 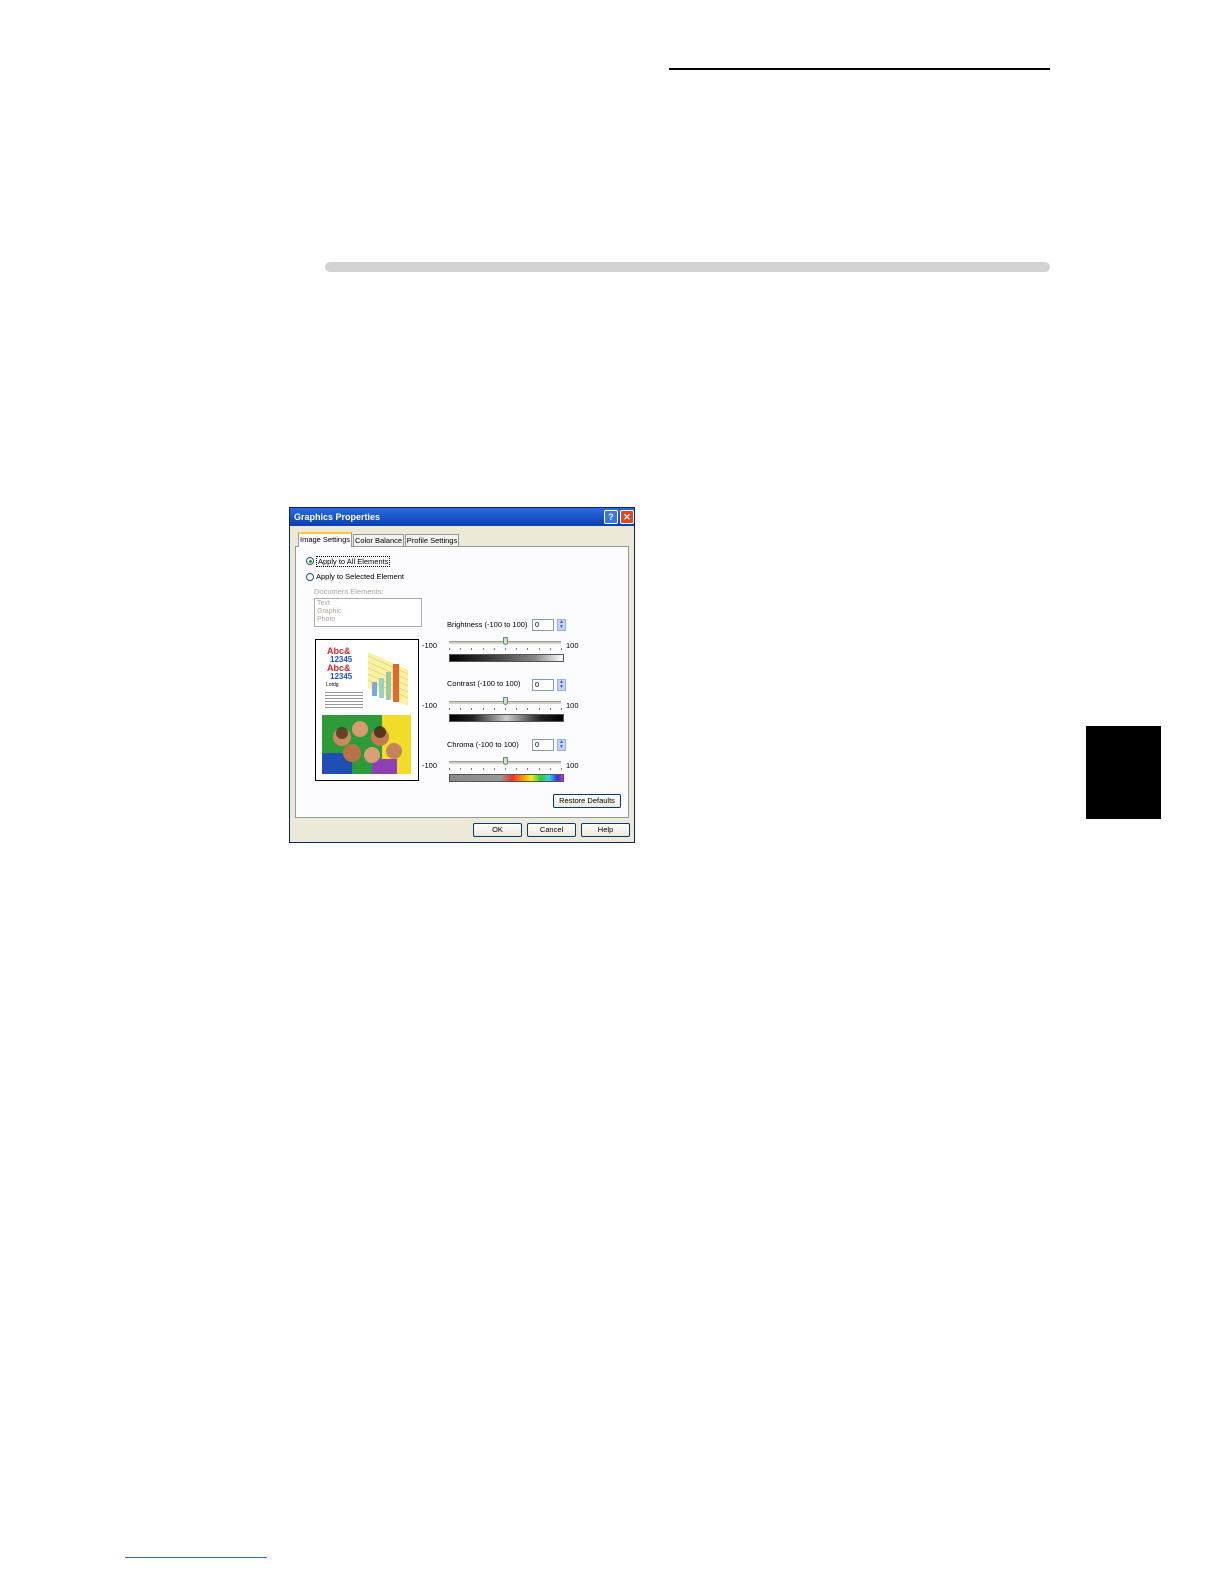 What do you see at coordinates (859, 69) in the screenshot?
I see `header-rule` at bounding box center [859, 69].